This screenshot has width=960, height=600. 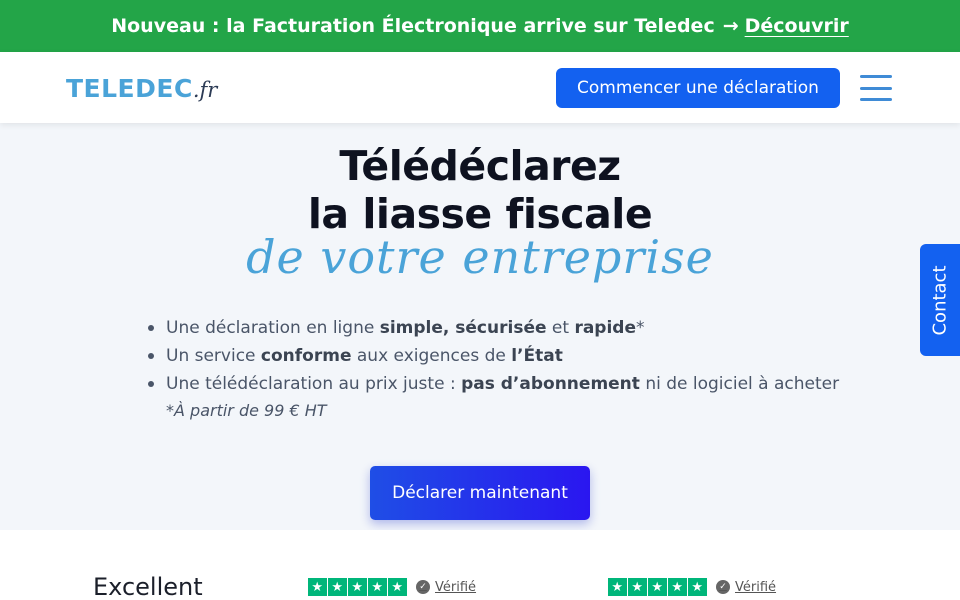 I want to click on hero-subtitle: de votre entreprise, so click(x=480, y=257).